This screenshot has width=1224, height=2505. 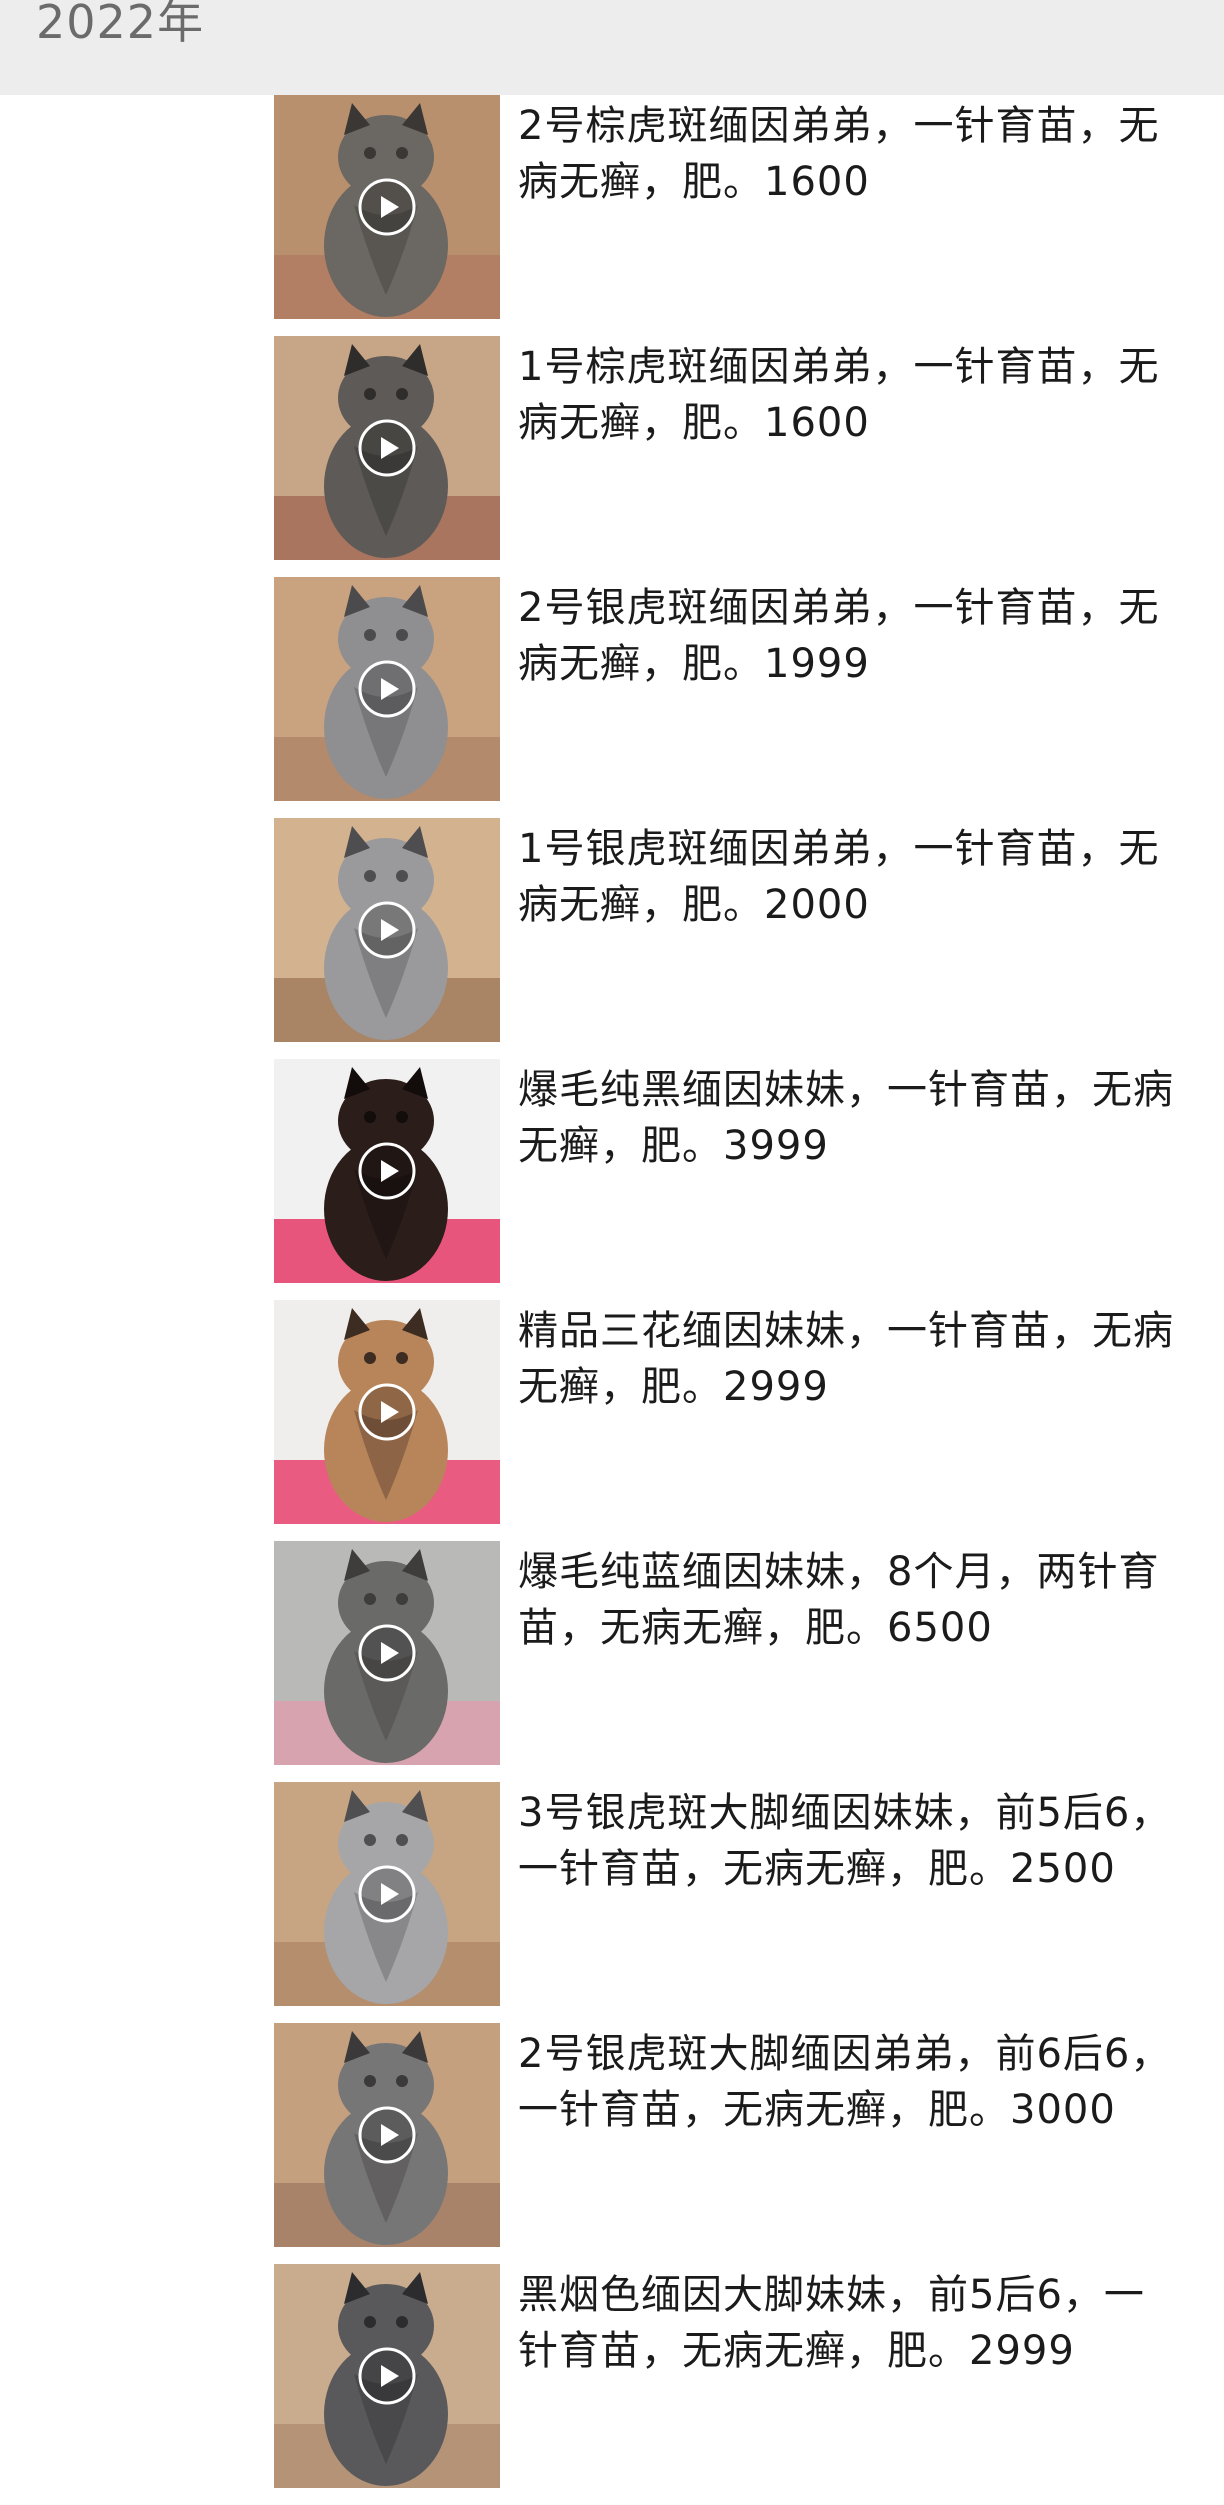 I want to click on post-item: 爆毛纯黑缅因妹妹，一针育苗，无病无癣，肥。3999, so click(x=612, y=1179).